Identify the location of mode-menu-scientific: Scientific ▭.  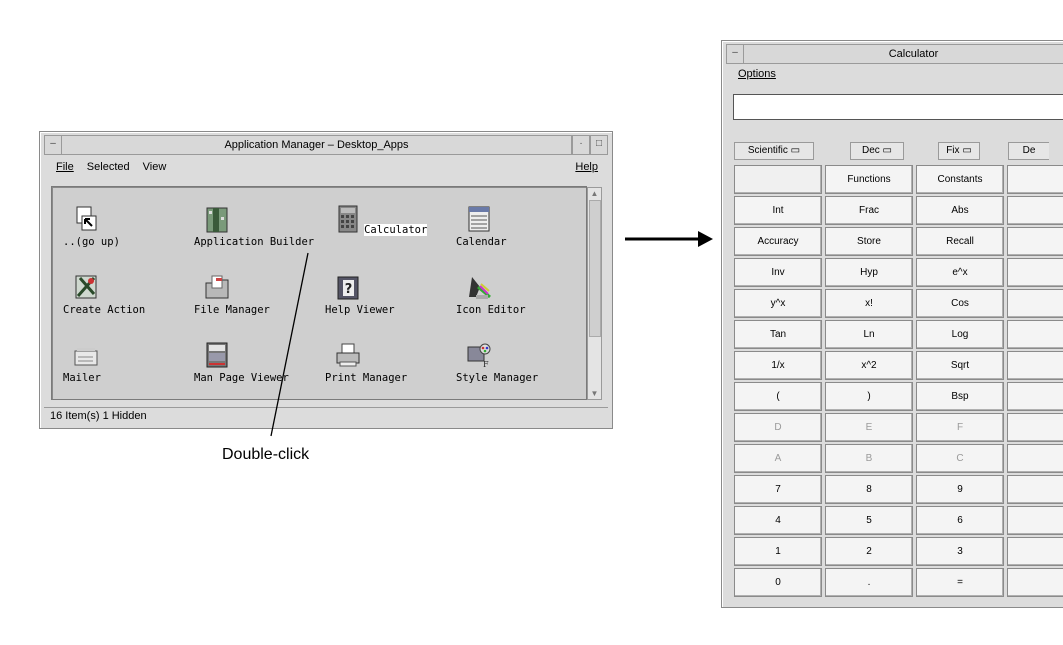
(774, 151).